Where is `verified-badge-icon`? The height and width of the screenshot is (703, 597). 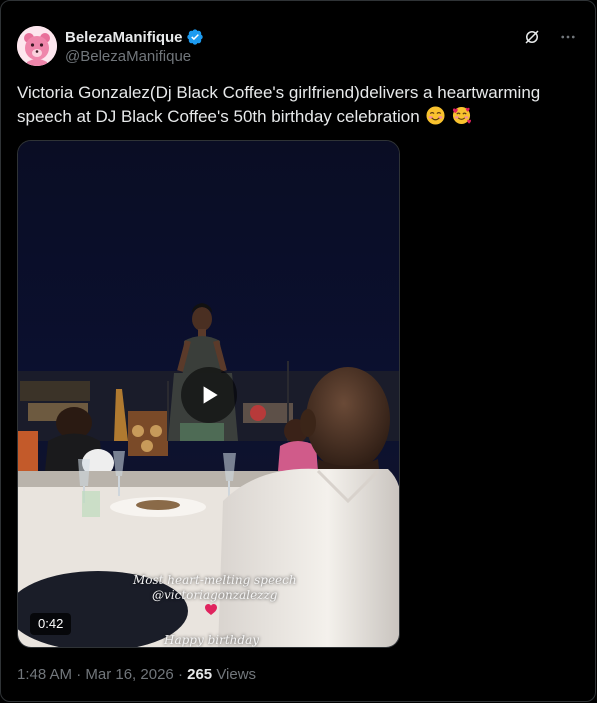 verified-badge-icon is located at coordinates (195, 37).